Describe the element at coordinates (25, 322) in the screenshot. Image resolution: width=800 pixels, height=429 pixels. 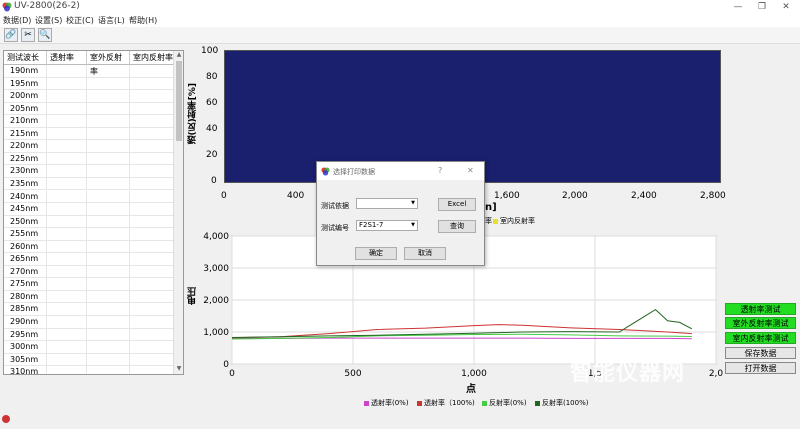
I see `wavelength-cell: 290nm` at that location.